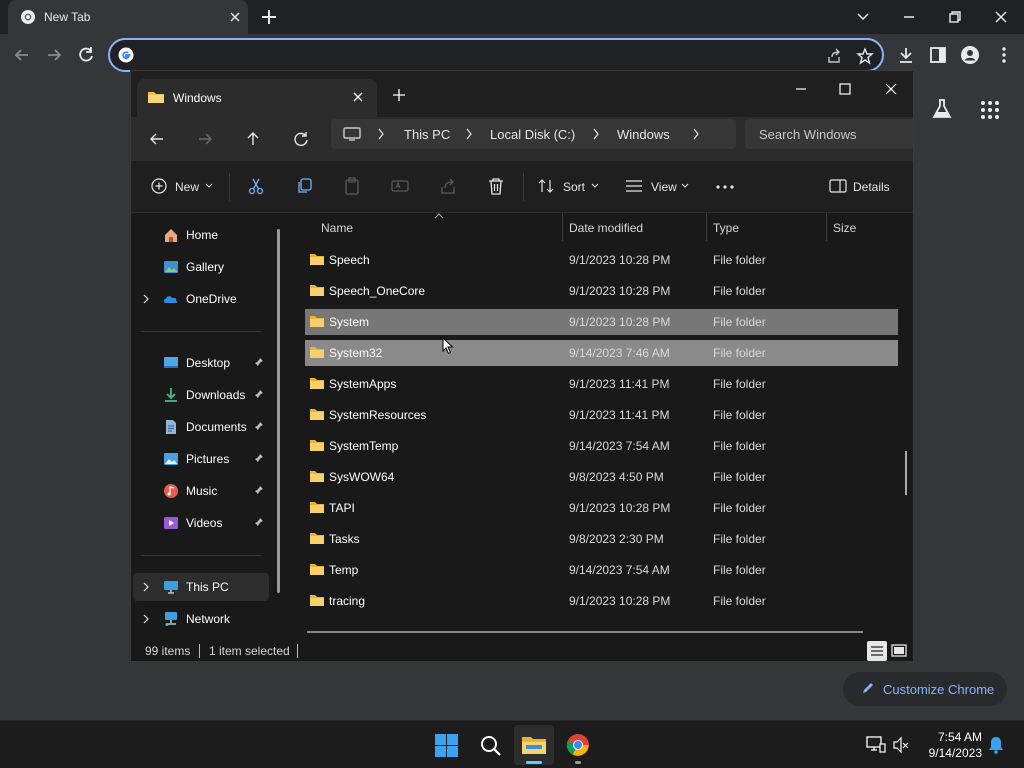 This screenshot has width=1024, height=768. What do you see at coordinates (352, 187) in the screenshot?
I see `paste-icon` at bounding box center [352, 187].